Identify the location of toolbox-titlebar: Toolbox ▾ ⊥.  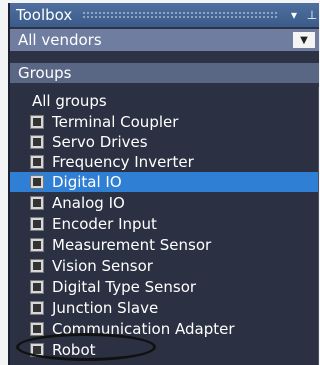
(164, 15).